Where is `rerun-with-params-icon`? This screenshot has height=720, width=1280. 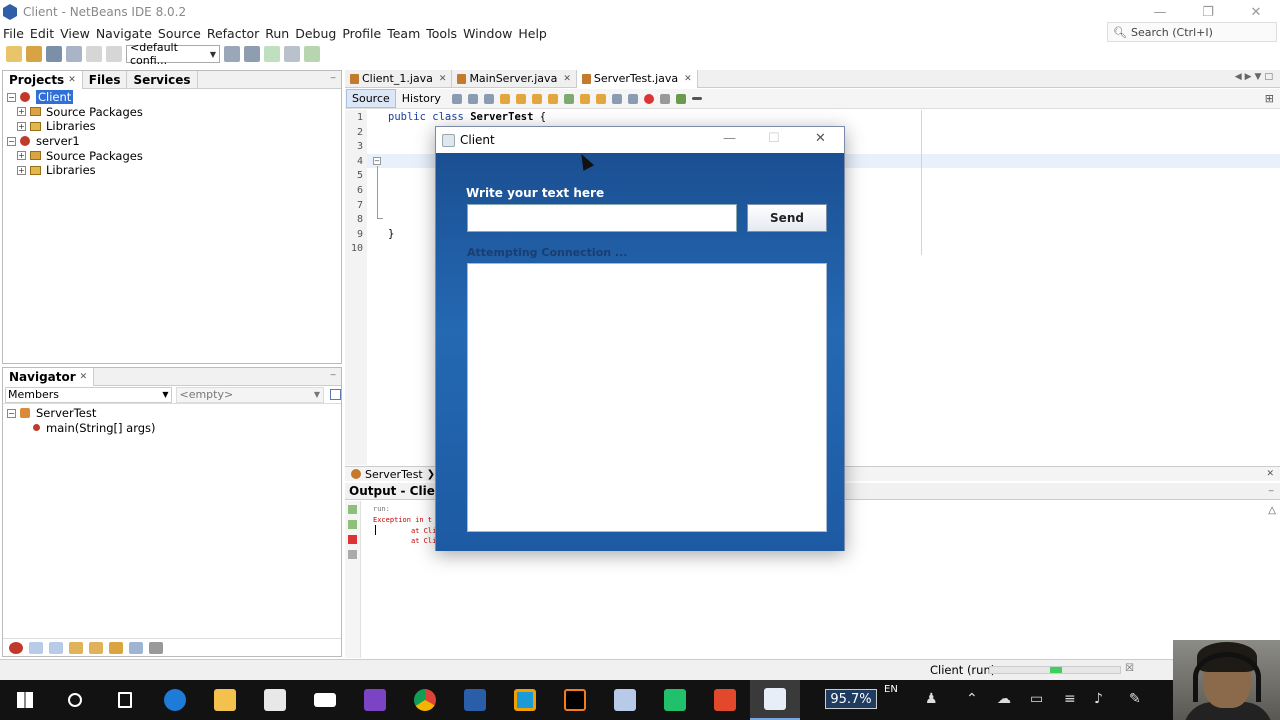
rerun-with-params-icon is located at coordinates (352, 524).